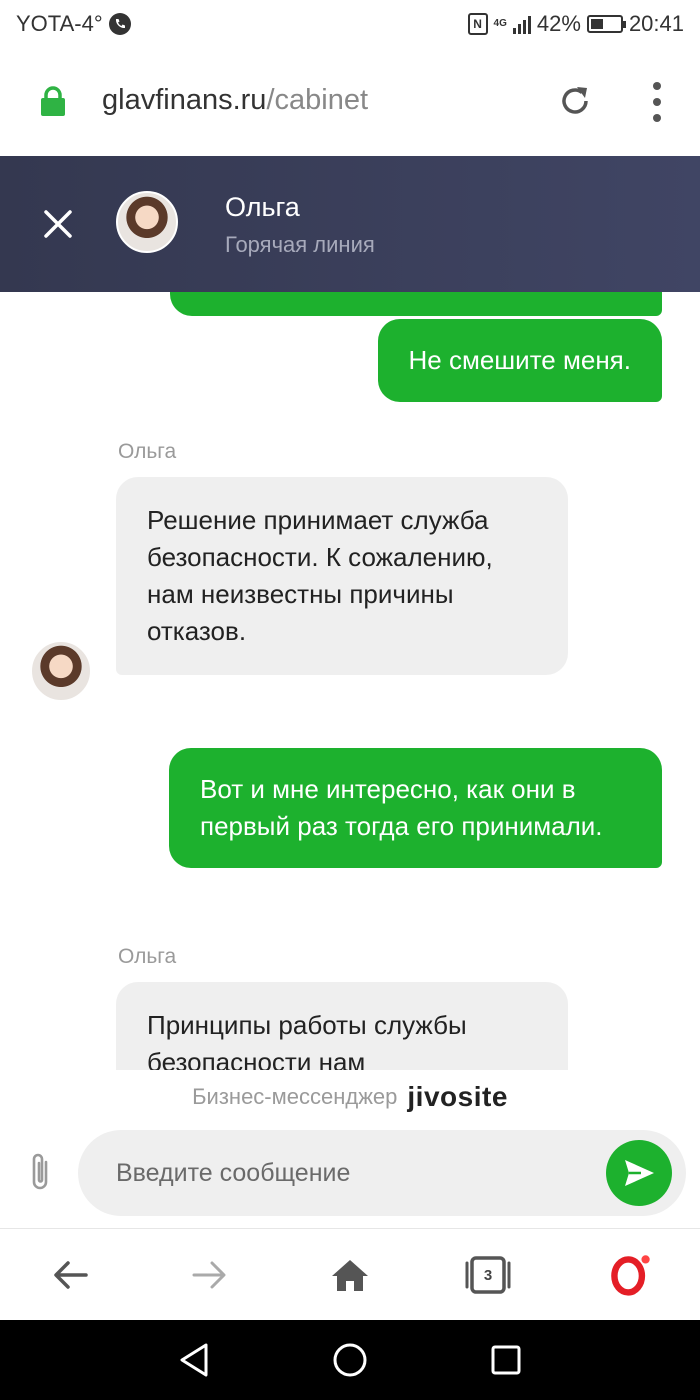  What do you see at coordinates (350, 24) in the screenshot?
I see `status-bar: YOTA-4° N 4G 42% 20:41` at bounding box center [350, 24].